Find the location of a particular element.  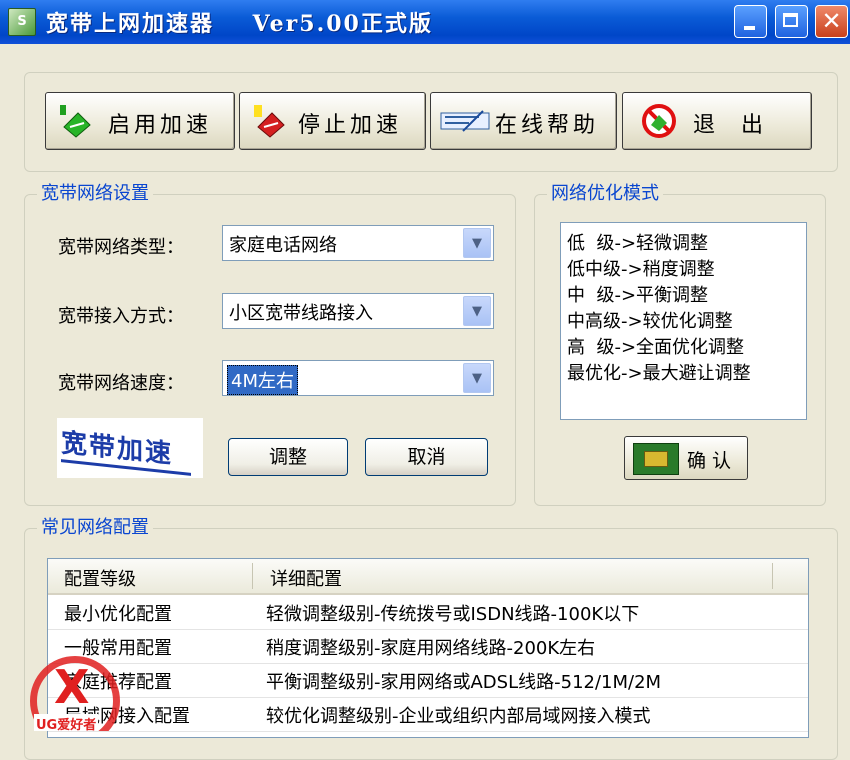

window-title: 宽带上网加速器 Ver5.00正式版 is located at coordinates (239, 24).